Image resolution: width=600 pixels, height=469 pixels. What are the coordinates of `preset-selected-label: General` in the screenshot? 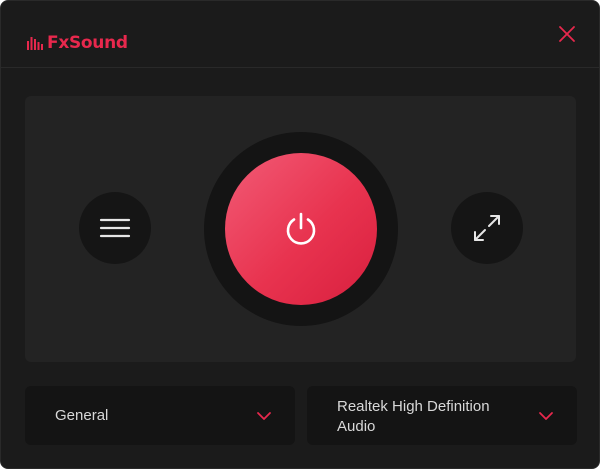 It's located at (82, 415).